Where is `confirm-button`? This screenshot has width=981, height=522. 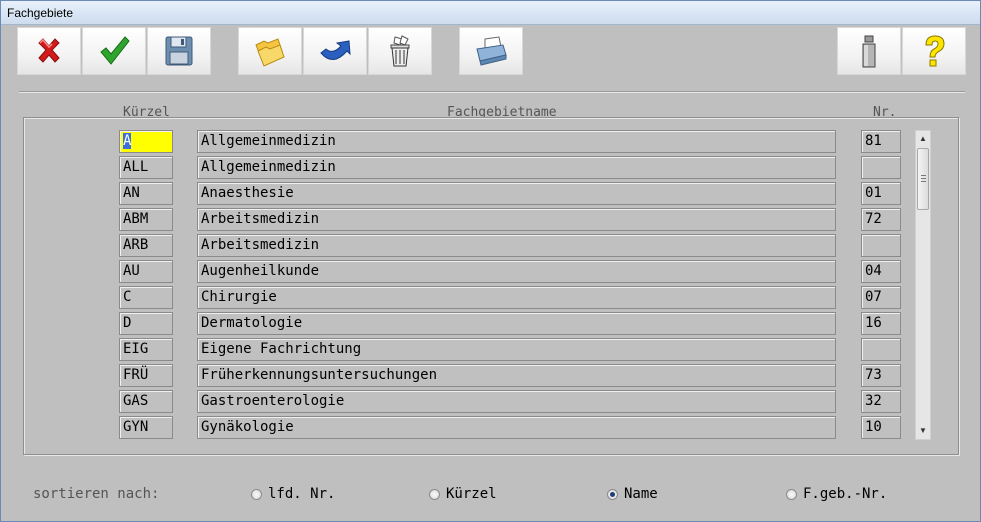
confirm-button is located at coordinates (114, 51).